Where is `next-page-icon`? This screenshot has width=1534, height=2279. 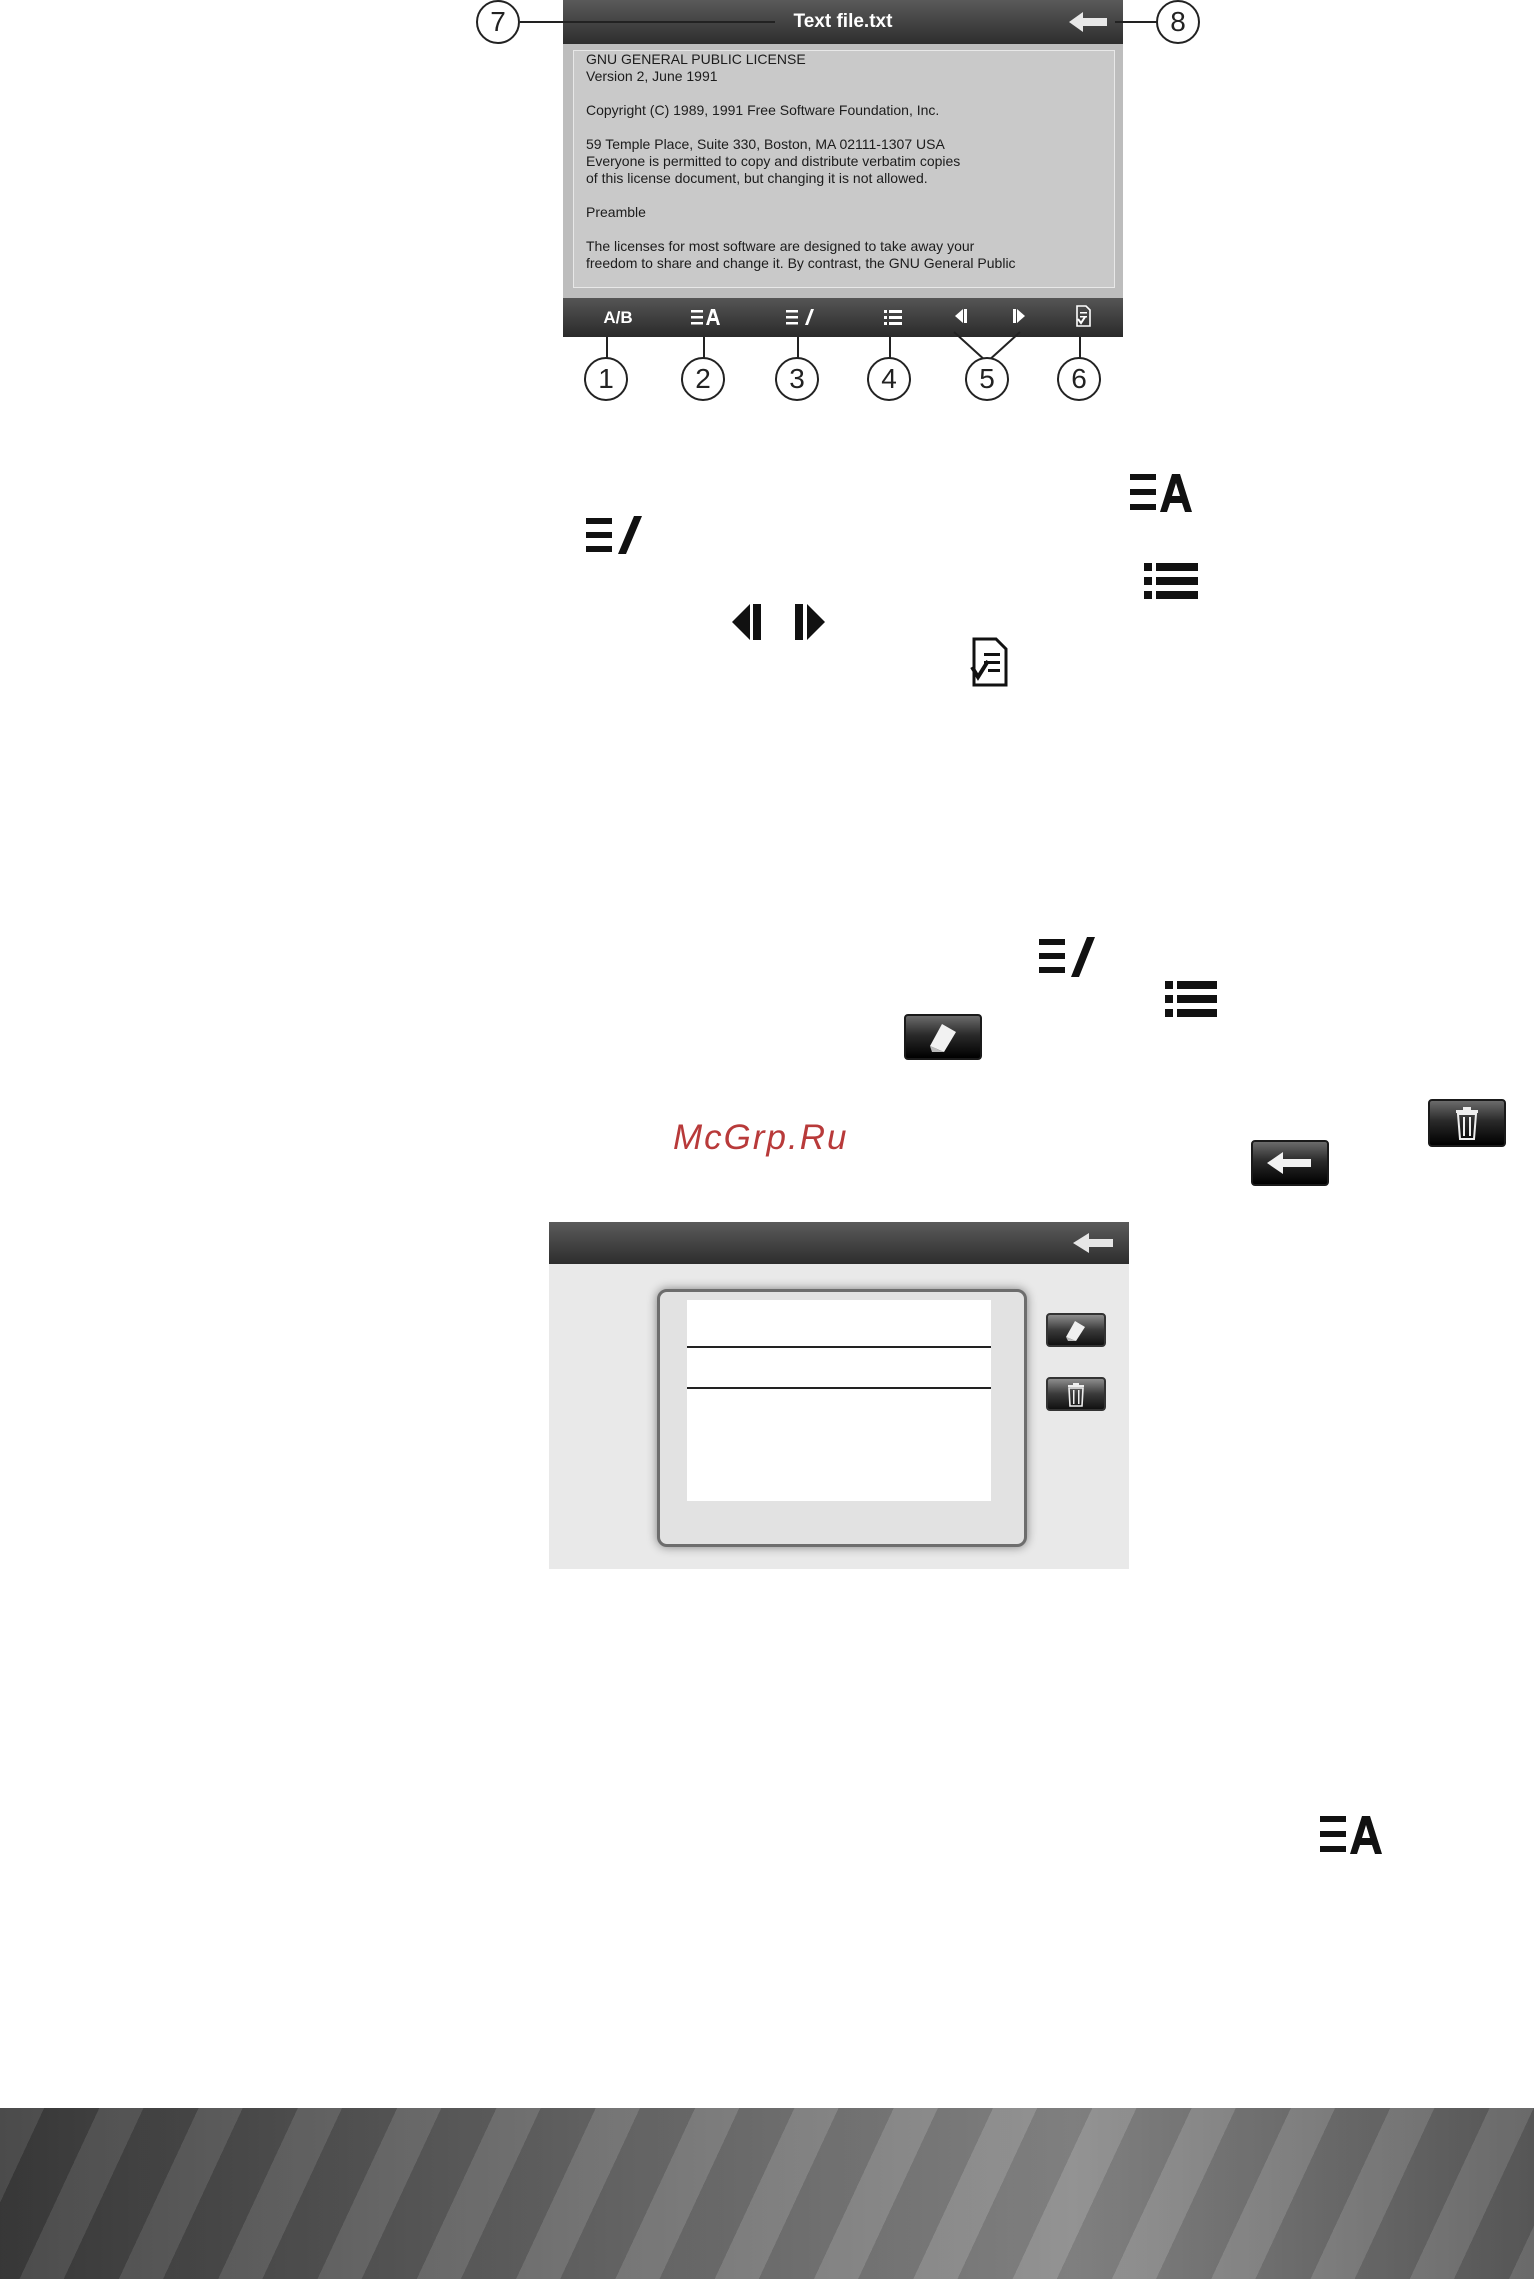 next-page-icon is located at coordinates (810, 622).